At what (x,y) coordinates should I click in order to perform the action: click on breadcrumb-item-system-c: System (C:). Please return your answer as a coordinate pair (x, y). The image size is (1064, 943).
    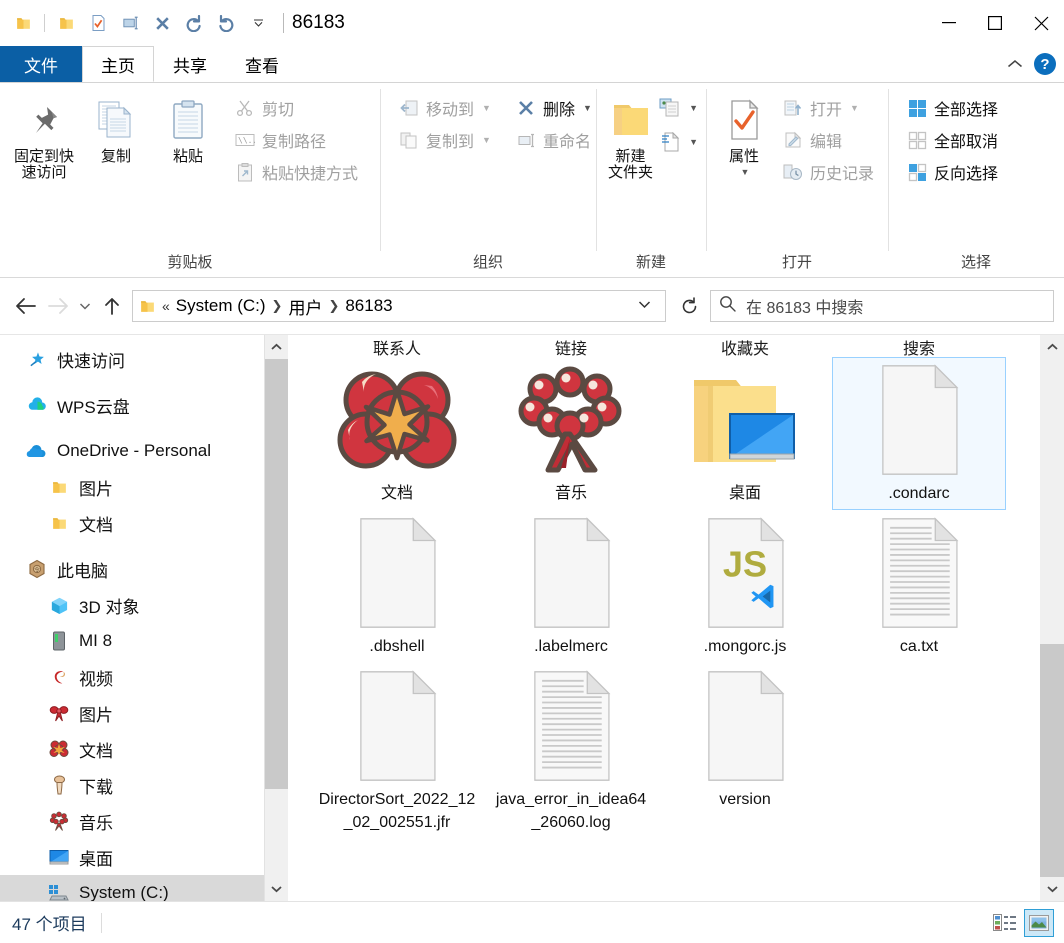
    Looking at the image, I should click on (221, 306).